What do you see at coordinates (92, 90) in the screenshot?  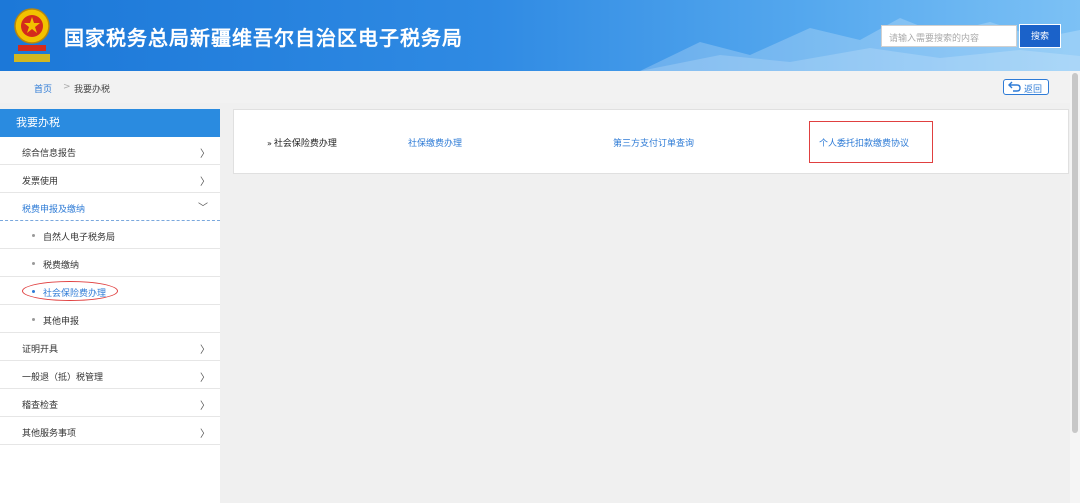 I see `breadcrumb-current: 我要办税` at bounding box center [92, 90].